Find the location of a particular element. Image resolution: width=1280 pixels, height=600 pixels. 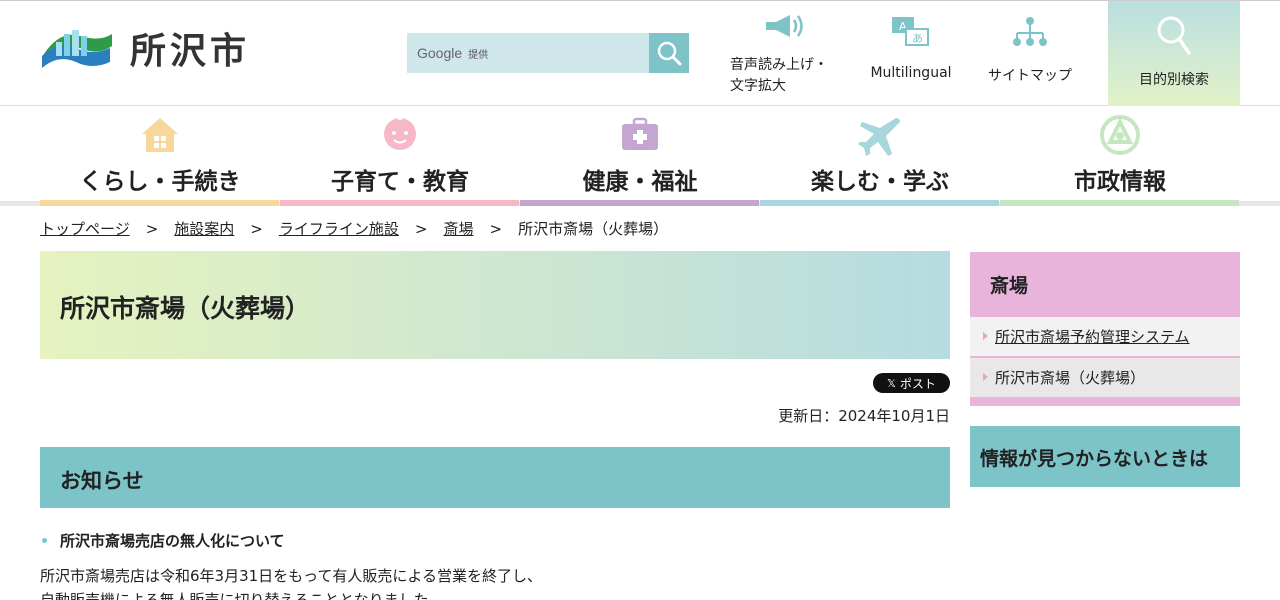

sidebar-item-label: 所沢市斎場予約管理システム is located at coordinates (1092, 336).